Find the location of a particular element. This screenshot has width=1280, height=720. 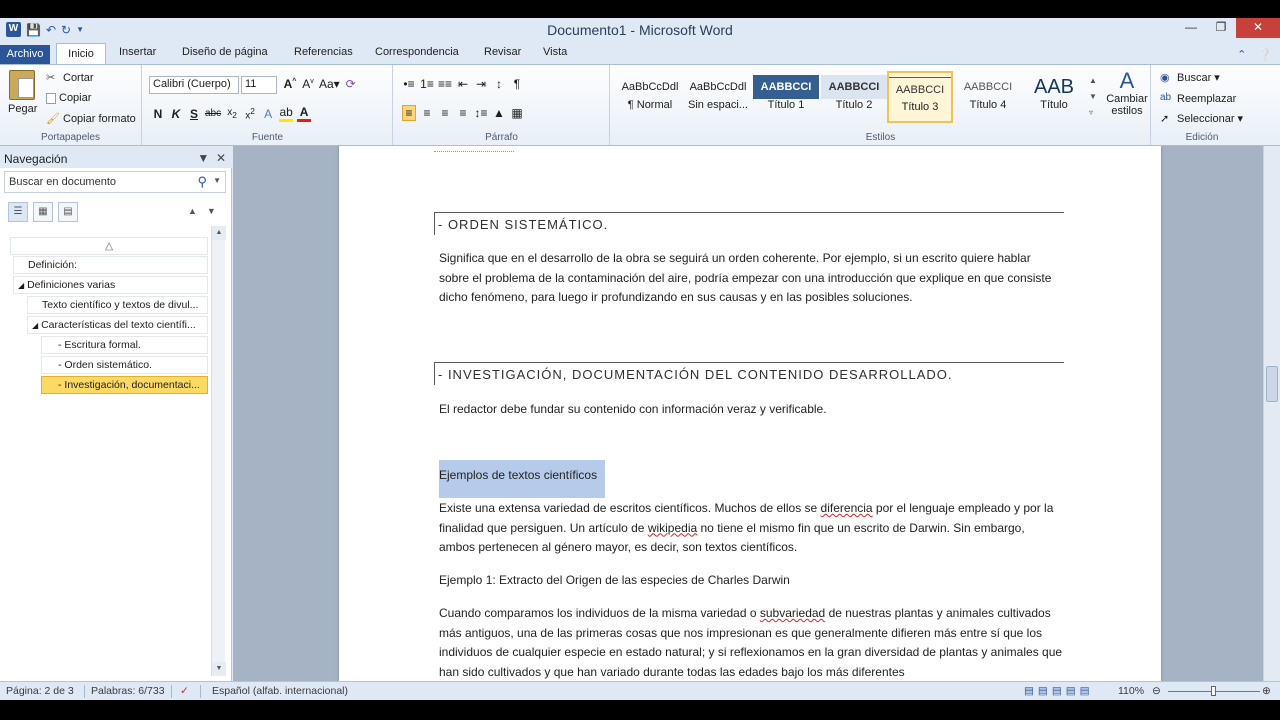

borders-icon: ▦ is located at coordinates (517, 113).